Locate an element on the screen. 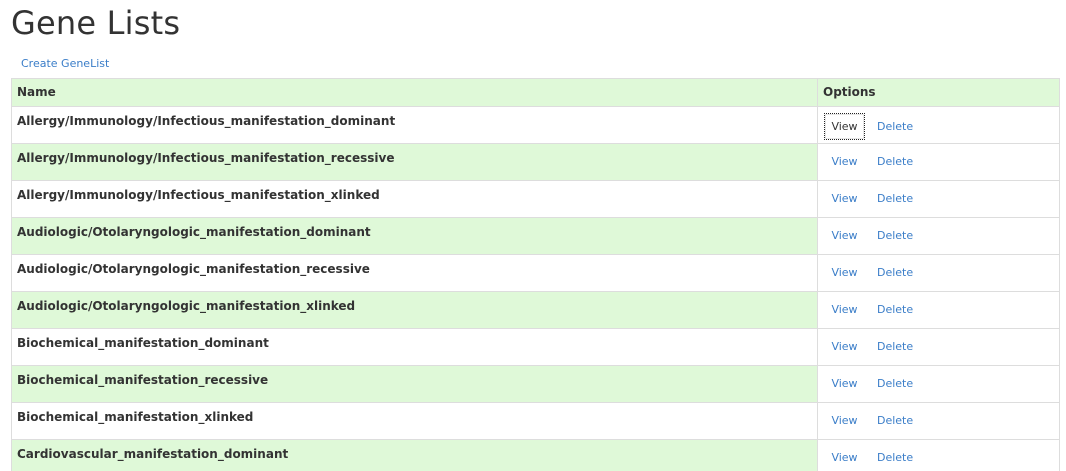  table-header-row: Name Options is located at coordinates (535, 92).